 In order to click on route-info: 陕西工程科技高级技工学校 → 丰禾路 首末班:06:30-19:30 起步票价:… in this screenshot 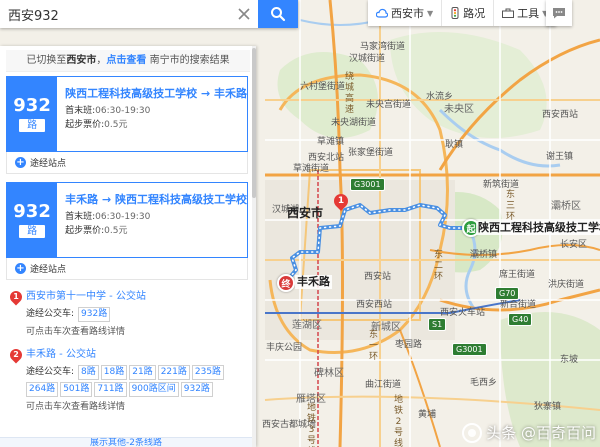, I will do `click(152, 114)`.